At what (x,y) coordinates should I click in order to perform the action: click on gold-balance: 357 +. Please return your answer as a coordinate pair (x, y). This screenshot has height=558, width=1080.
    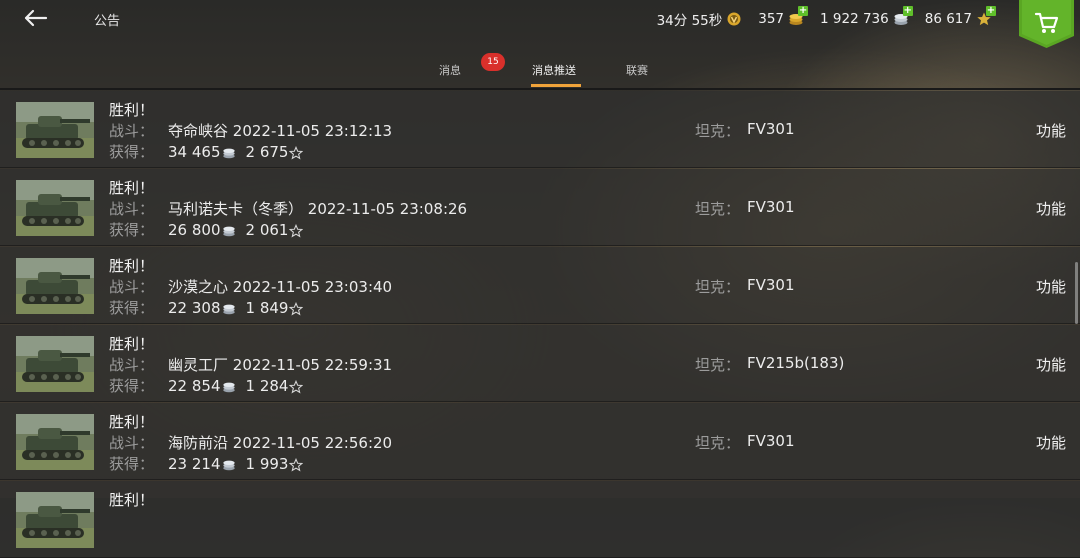
    Looking at the image, I should click on (783, 16).